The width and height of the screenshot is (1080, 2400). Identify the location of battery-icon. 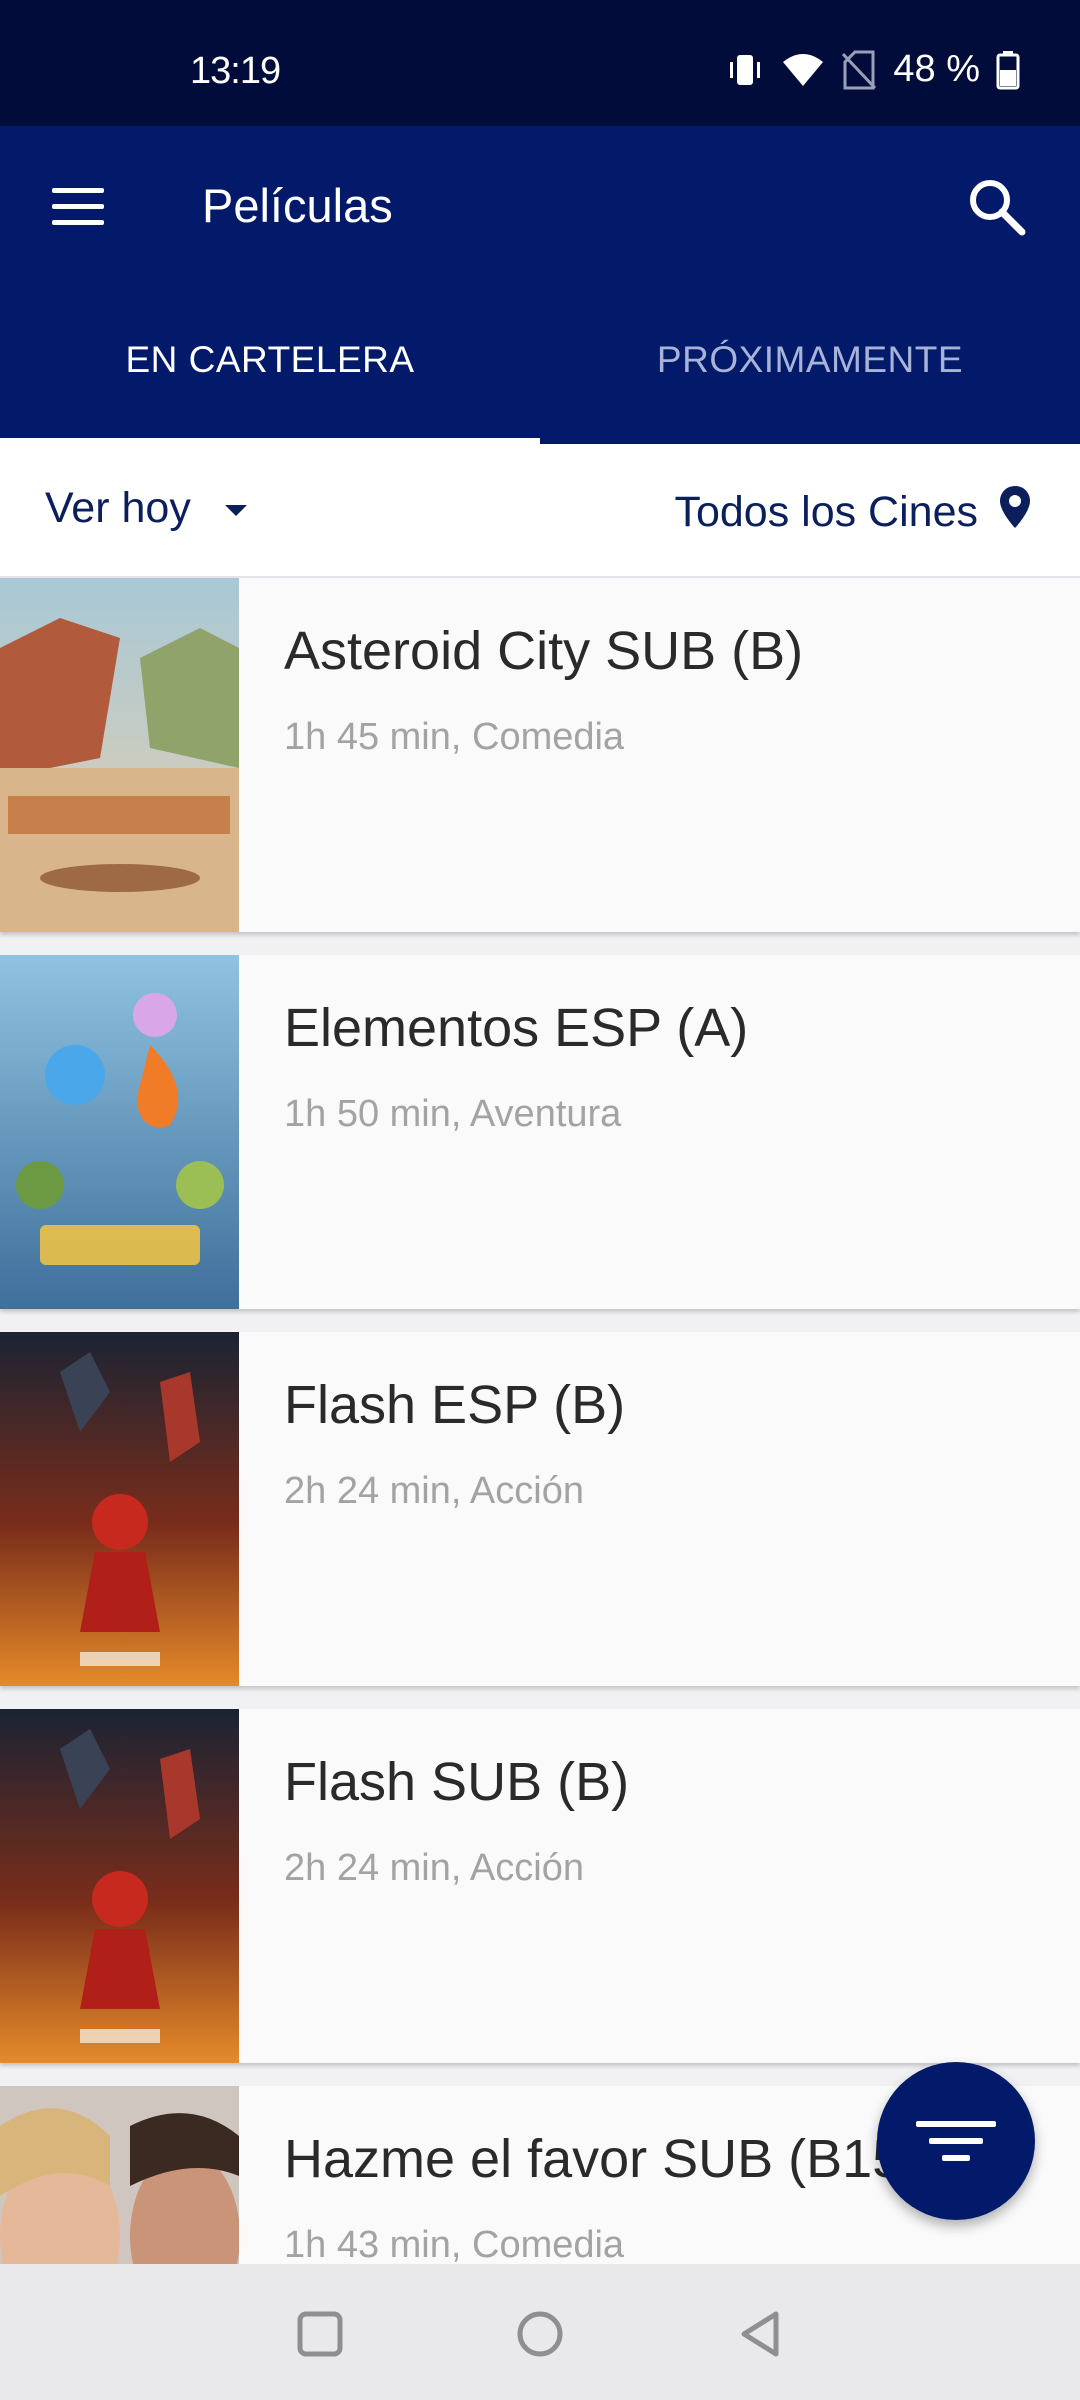
(1008, 70).